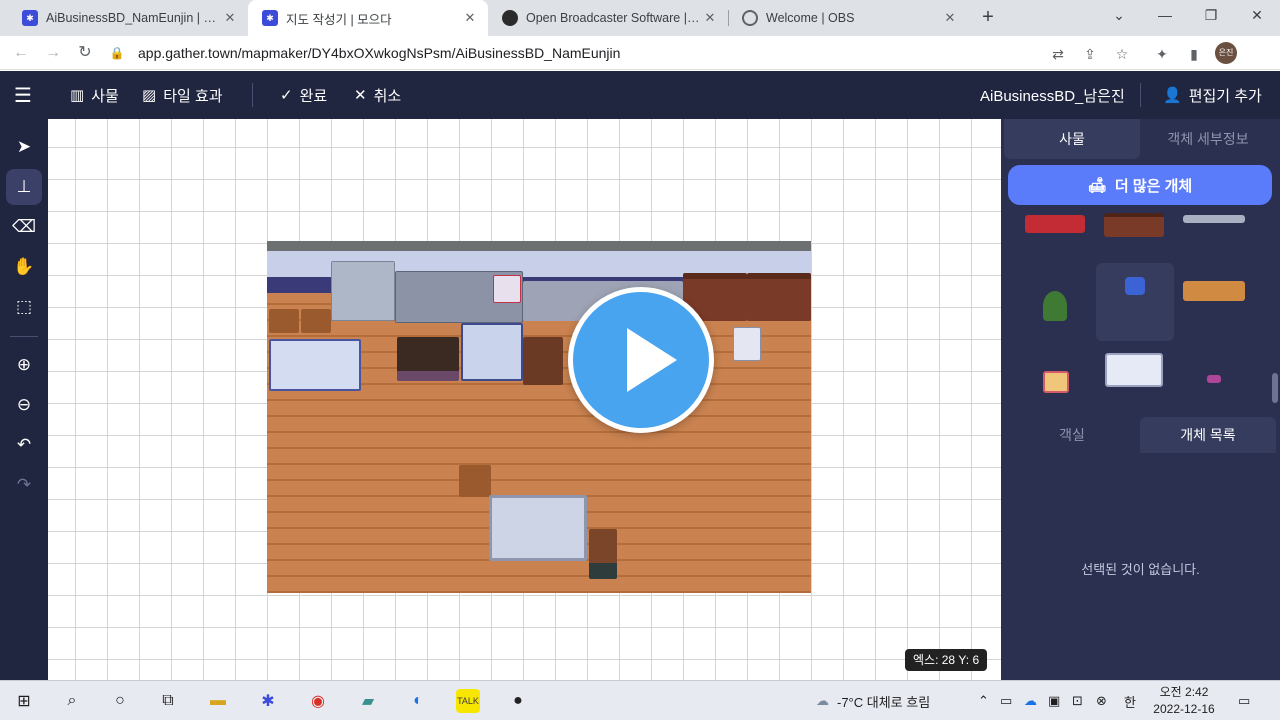 The width and height of the screenshot is (1280, 720). I want to click on tab-objects: 사물, so click(1072, 139).